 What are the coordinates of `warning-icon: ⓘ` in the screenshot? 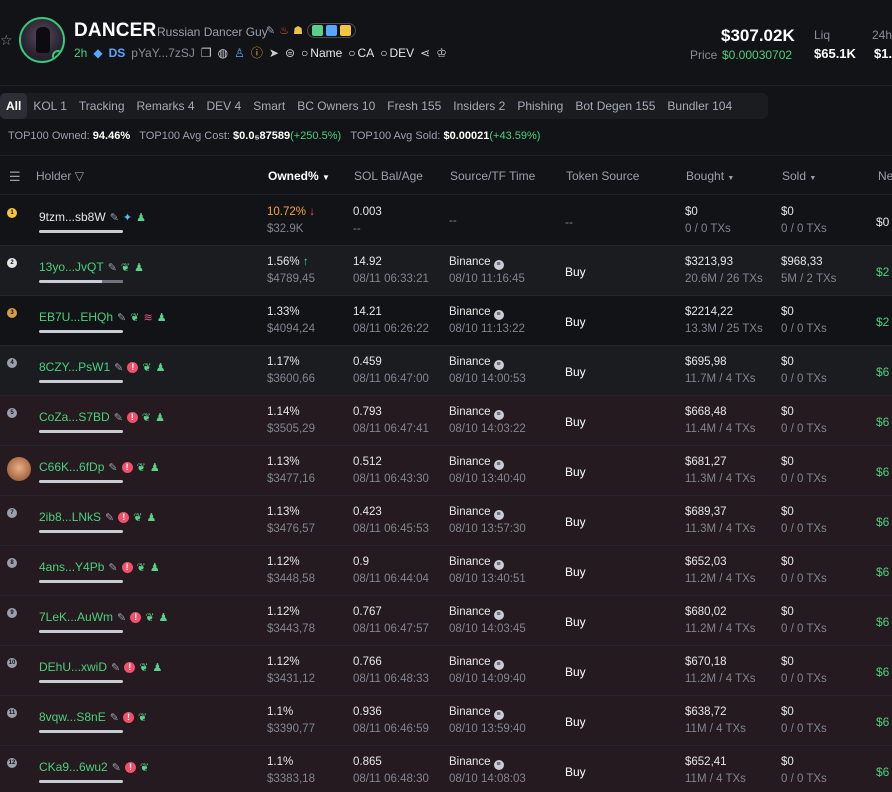 It's located at (257, 52).